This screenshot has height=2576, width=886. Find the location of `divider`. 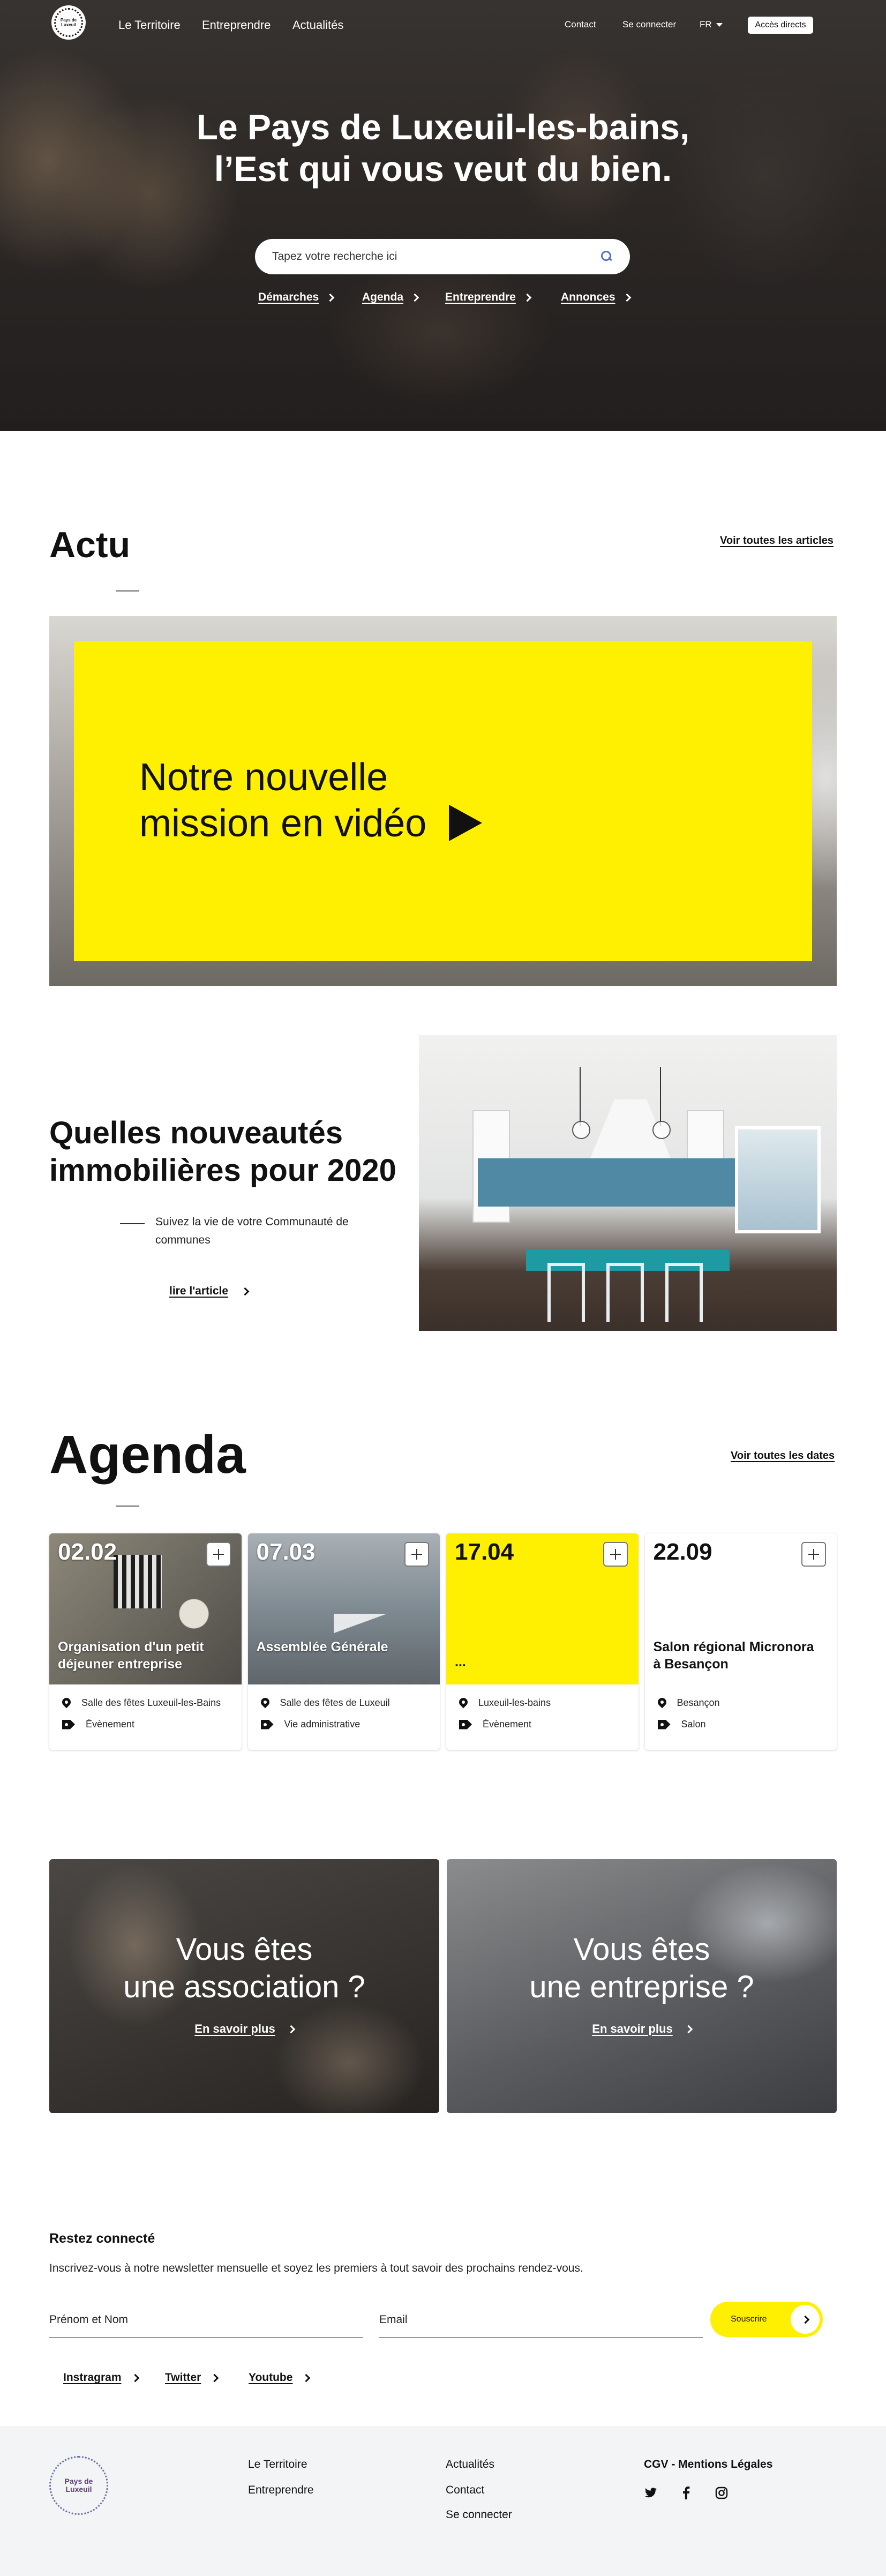

divider is located at coordinates (127, 590).